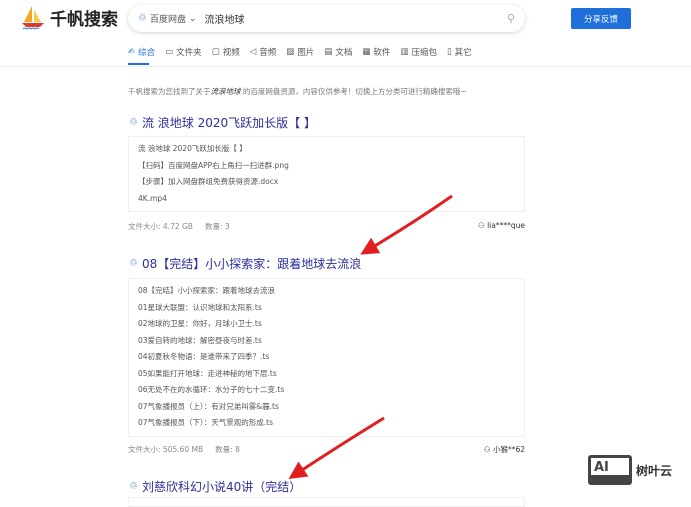  Describe the element at coordinates (169, 52) in the screenshot. I see `folder-icon: ▭` at that location.